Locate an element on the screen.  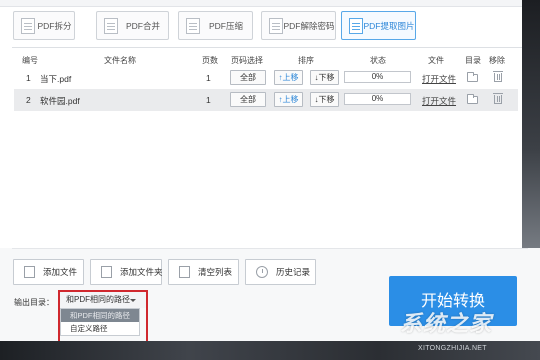
table-row: 2 软件园.pdf 1 全部 ↑上移 ↓下移 0% 打开文件 is located at coordinates (266, 100).